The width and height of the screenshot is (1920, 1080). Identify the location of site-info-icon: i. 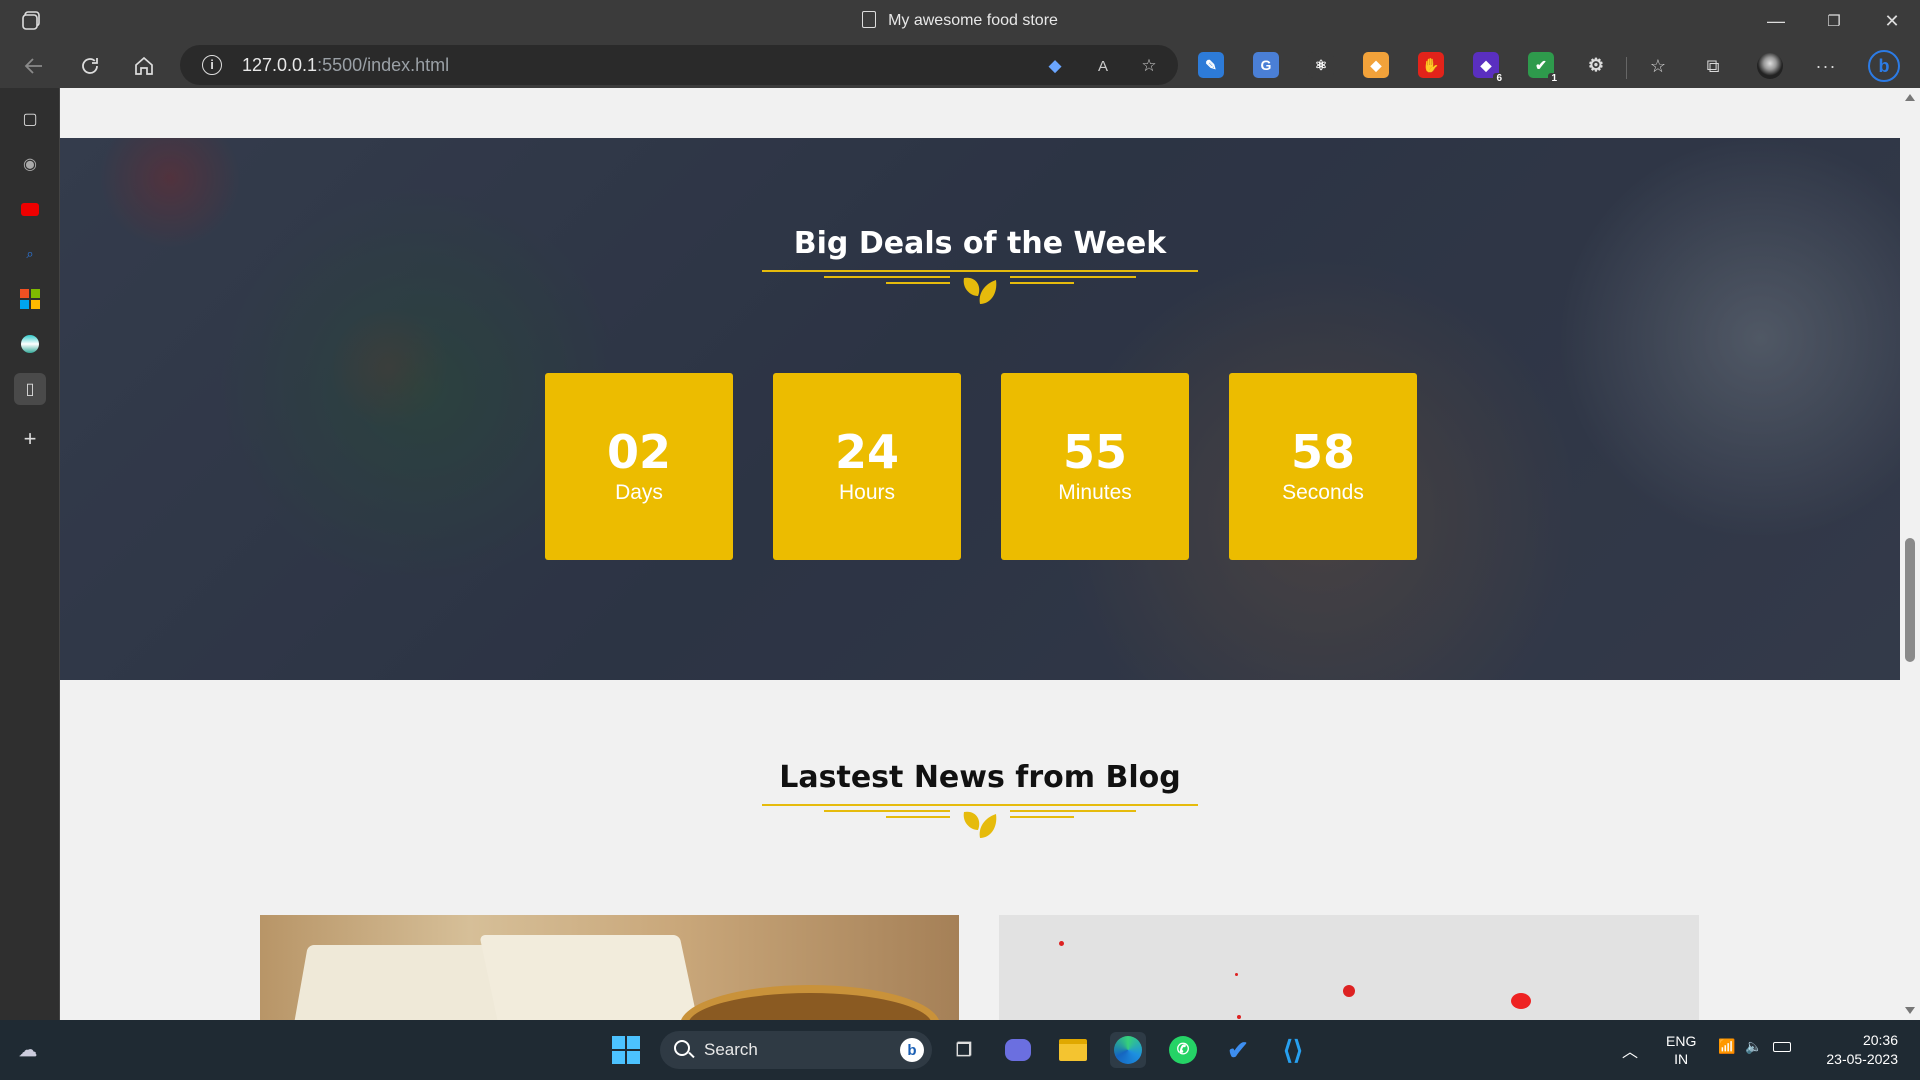
(212, 65).